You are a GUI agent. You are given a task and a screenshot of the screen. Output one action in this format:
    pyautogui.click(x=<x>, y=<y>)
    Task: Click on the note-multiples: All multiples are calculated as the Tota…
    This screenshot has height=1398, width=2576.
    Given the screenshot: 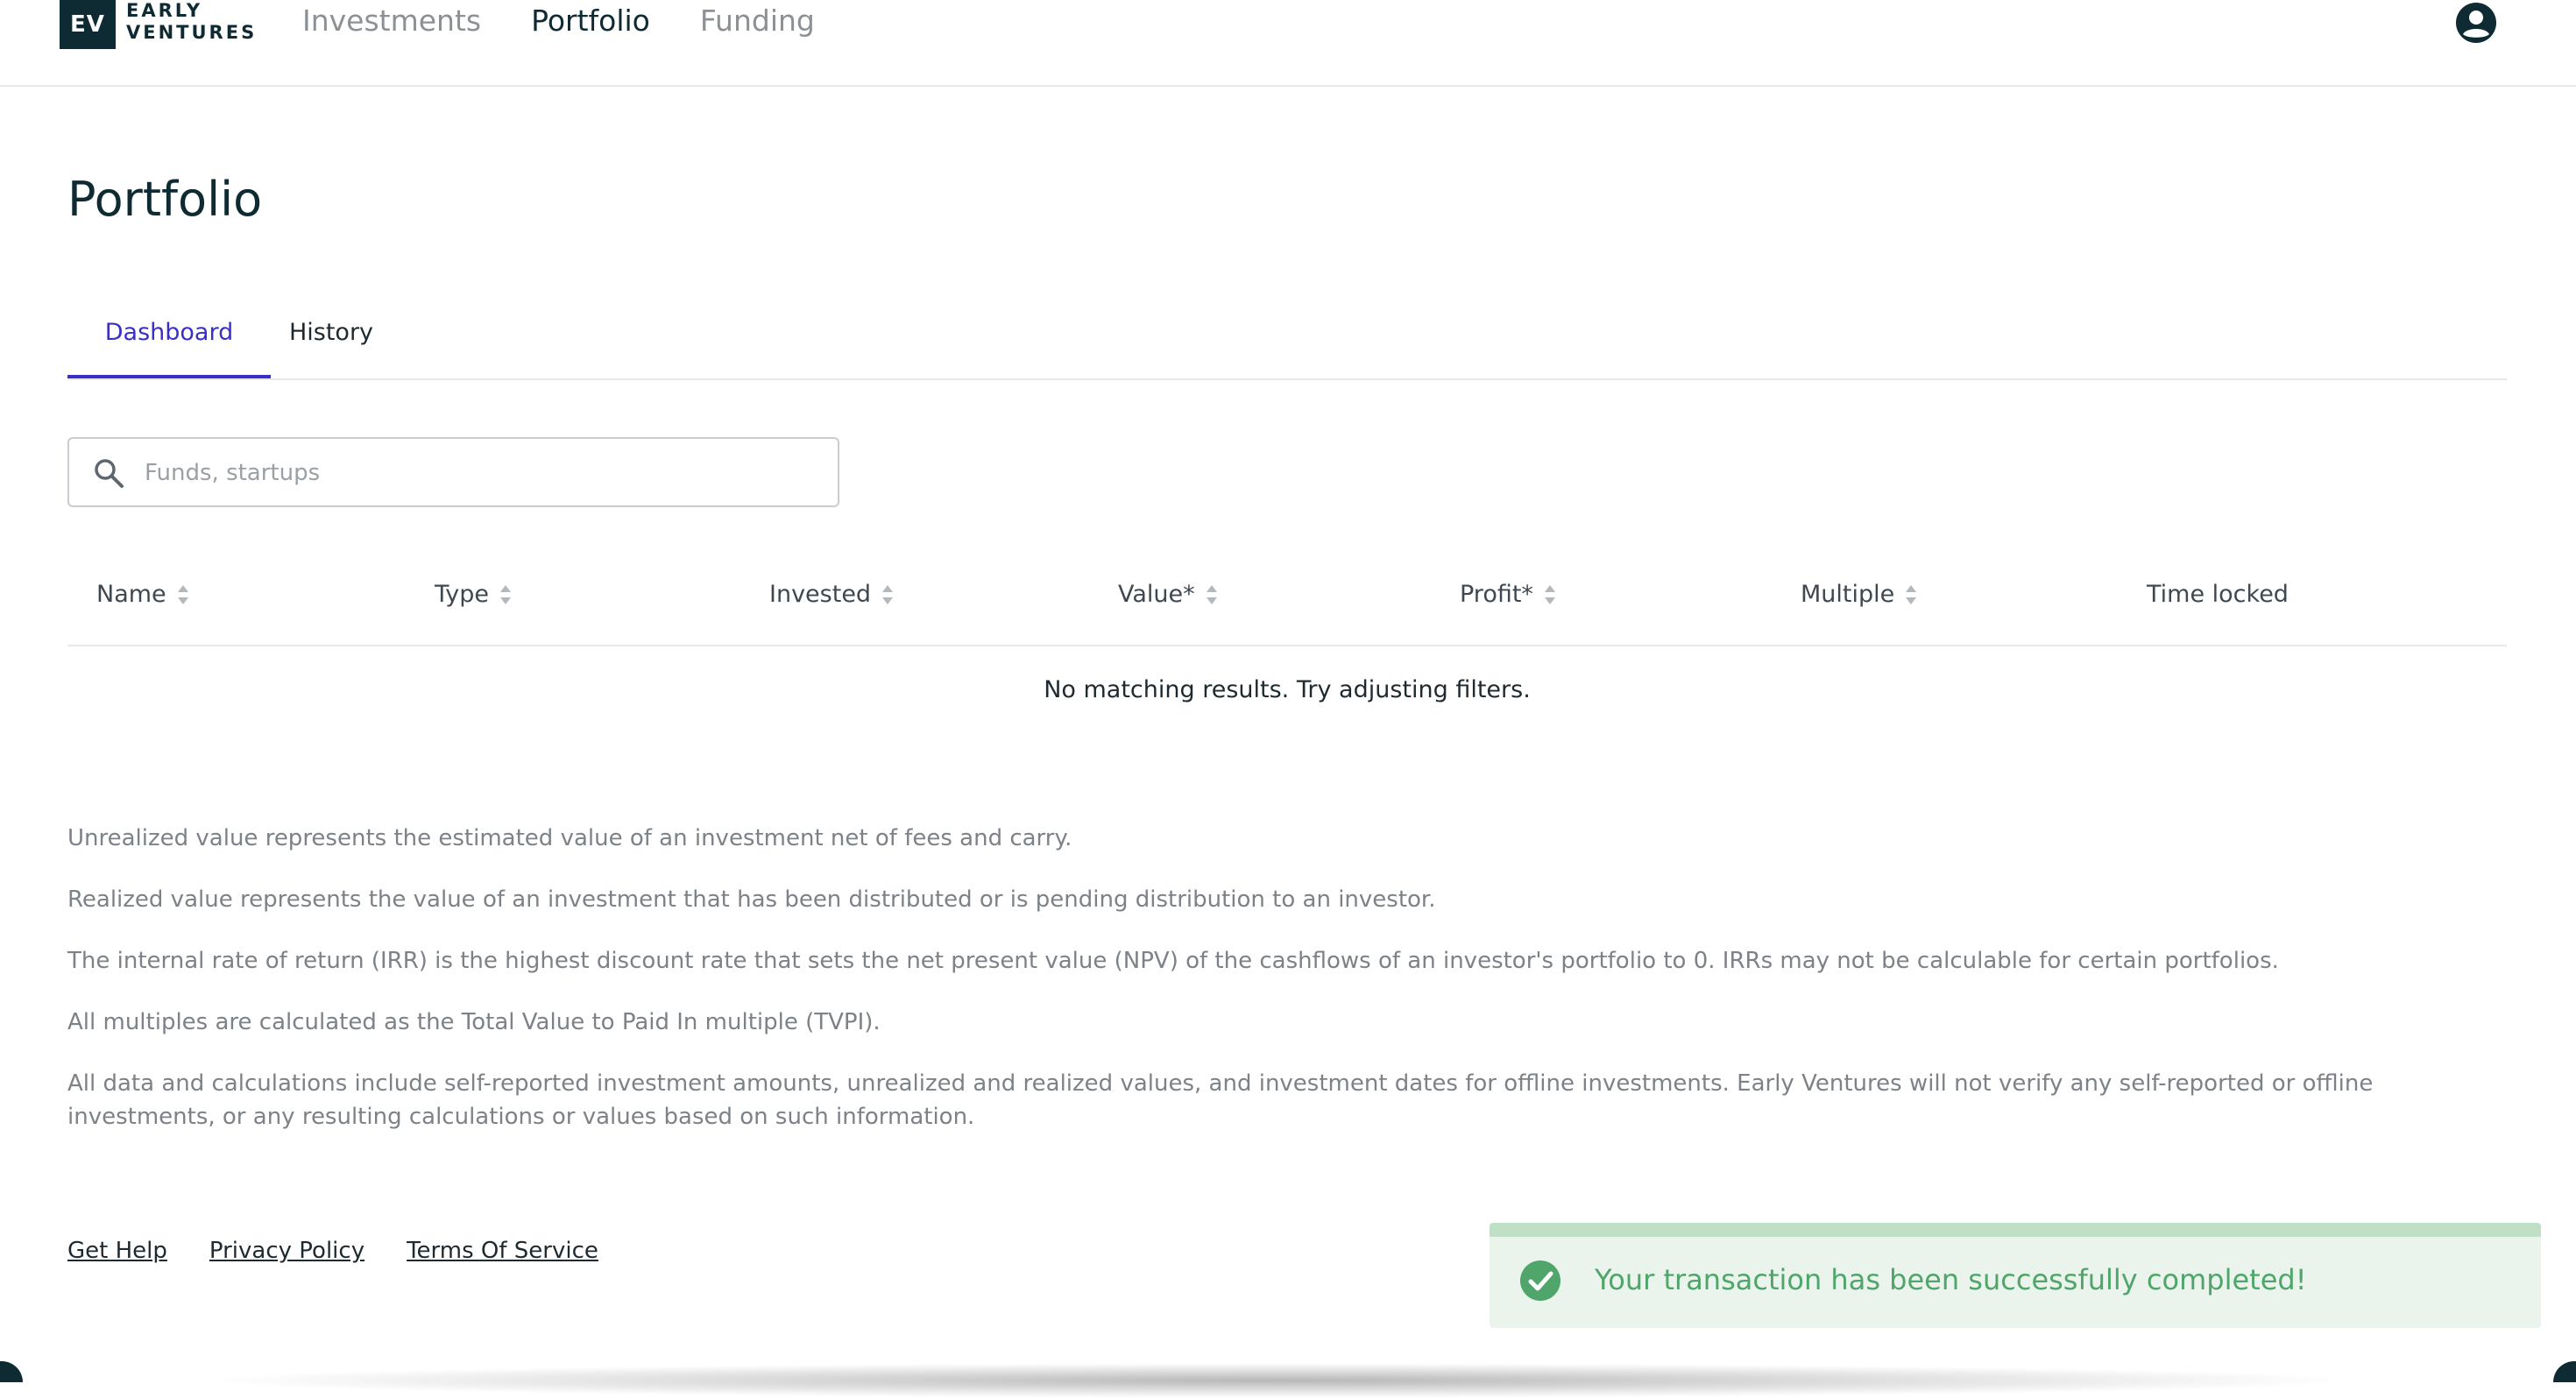 What is the action you would take?
    pyautogui.click(x=474, y=1022)
    